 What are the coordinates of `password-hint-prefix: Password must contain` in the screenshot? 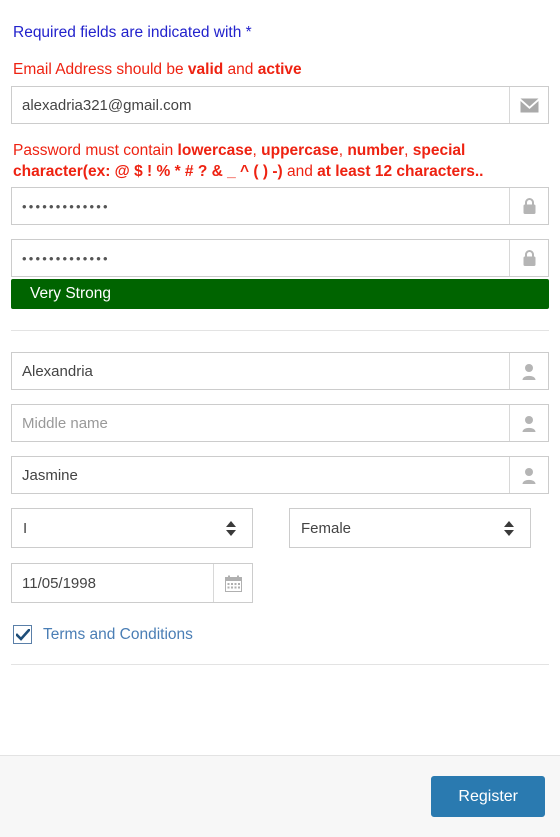 It's located at (95, 151).